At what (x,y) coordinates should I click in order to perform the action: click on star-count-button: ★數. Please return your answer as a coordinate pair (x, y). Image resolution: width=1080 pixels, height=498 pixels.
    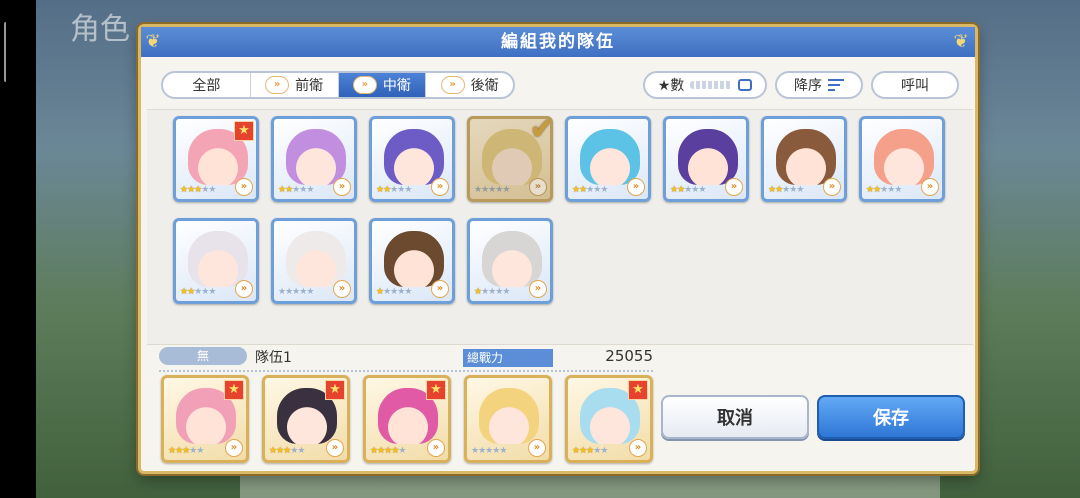
    Looking at the image, I should click on (705, 85).